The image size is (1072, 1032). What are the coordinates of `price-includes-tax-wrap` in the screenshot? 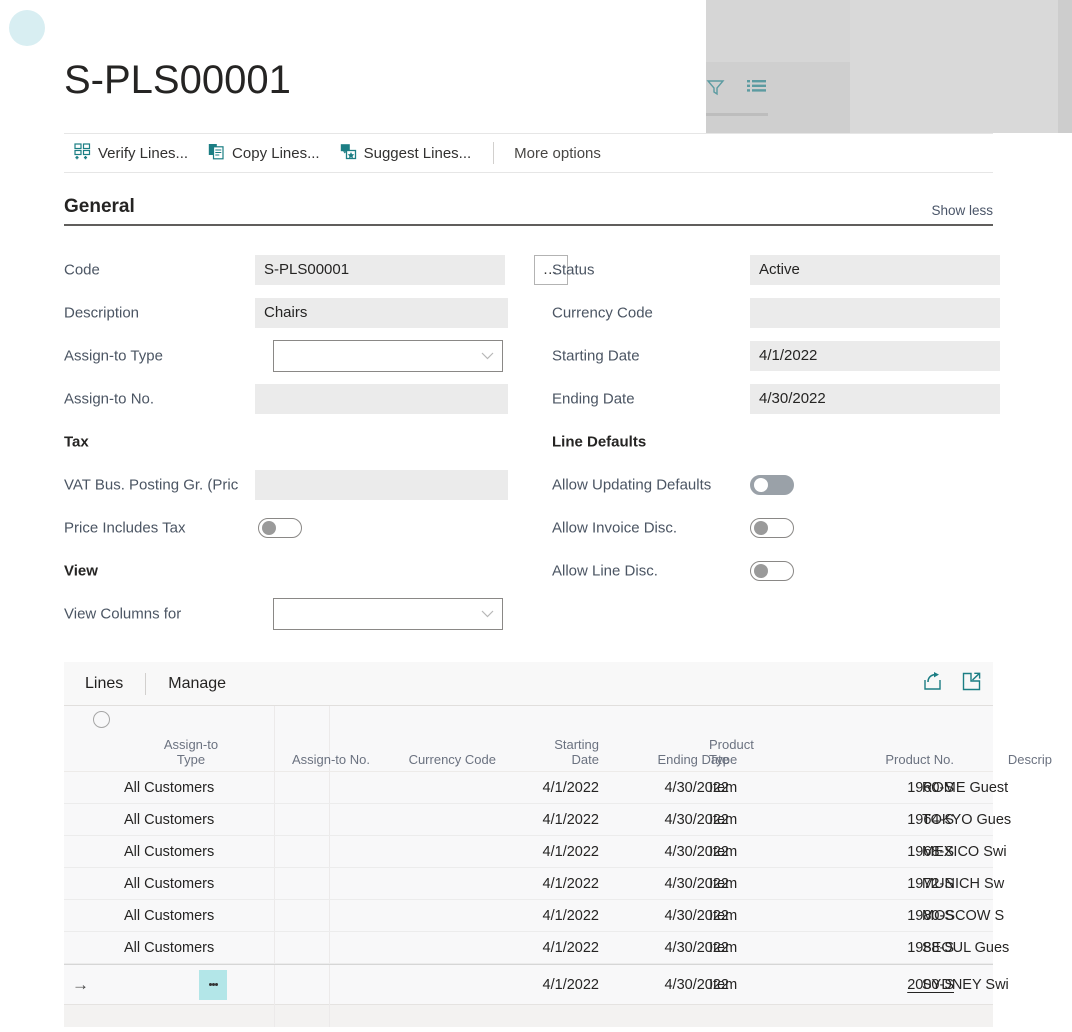 It's located at (280, 527).